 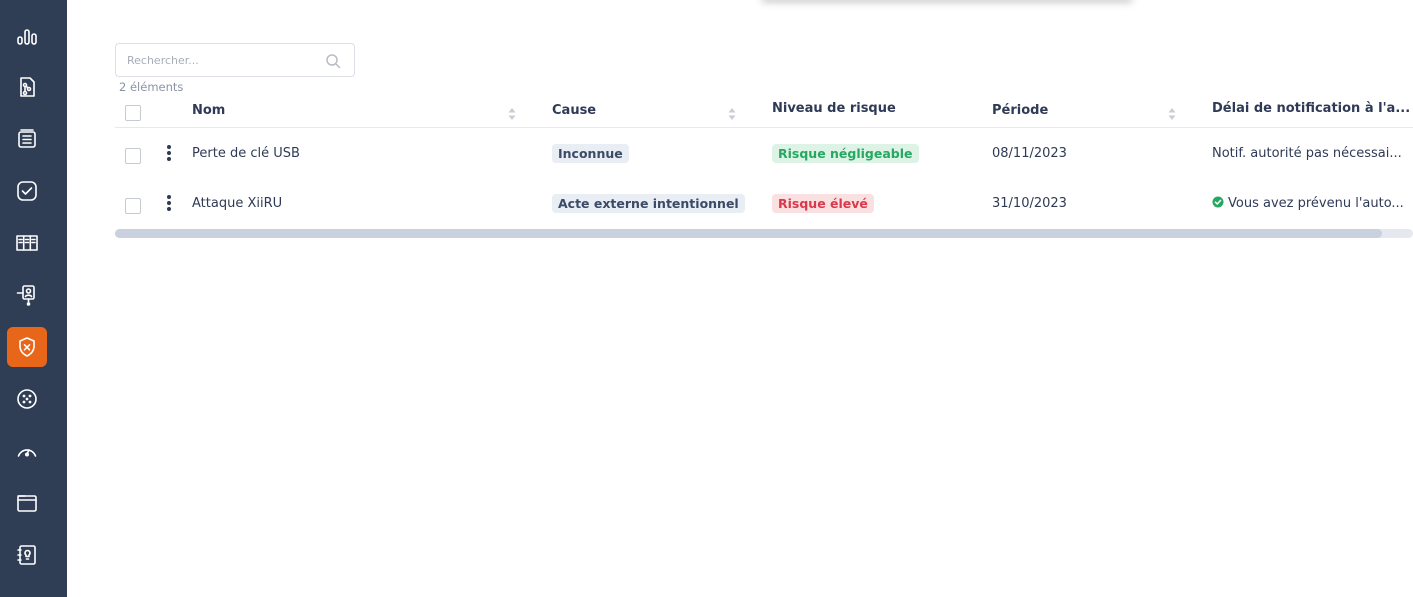 I want to click on person-network-icon, so click(x=25, y=295).